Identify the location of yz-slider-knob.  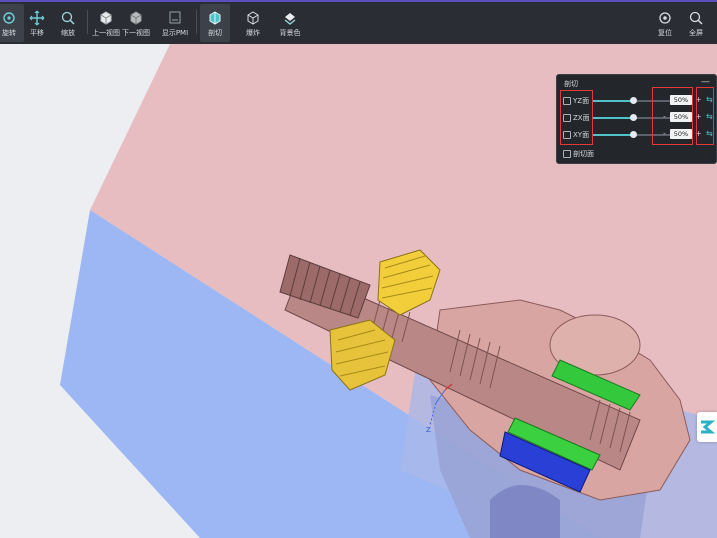
(633, 100).